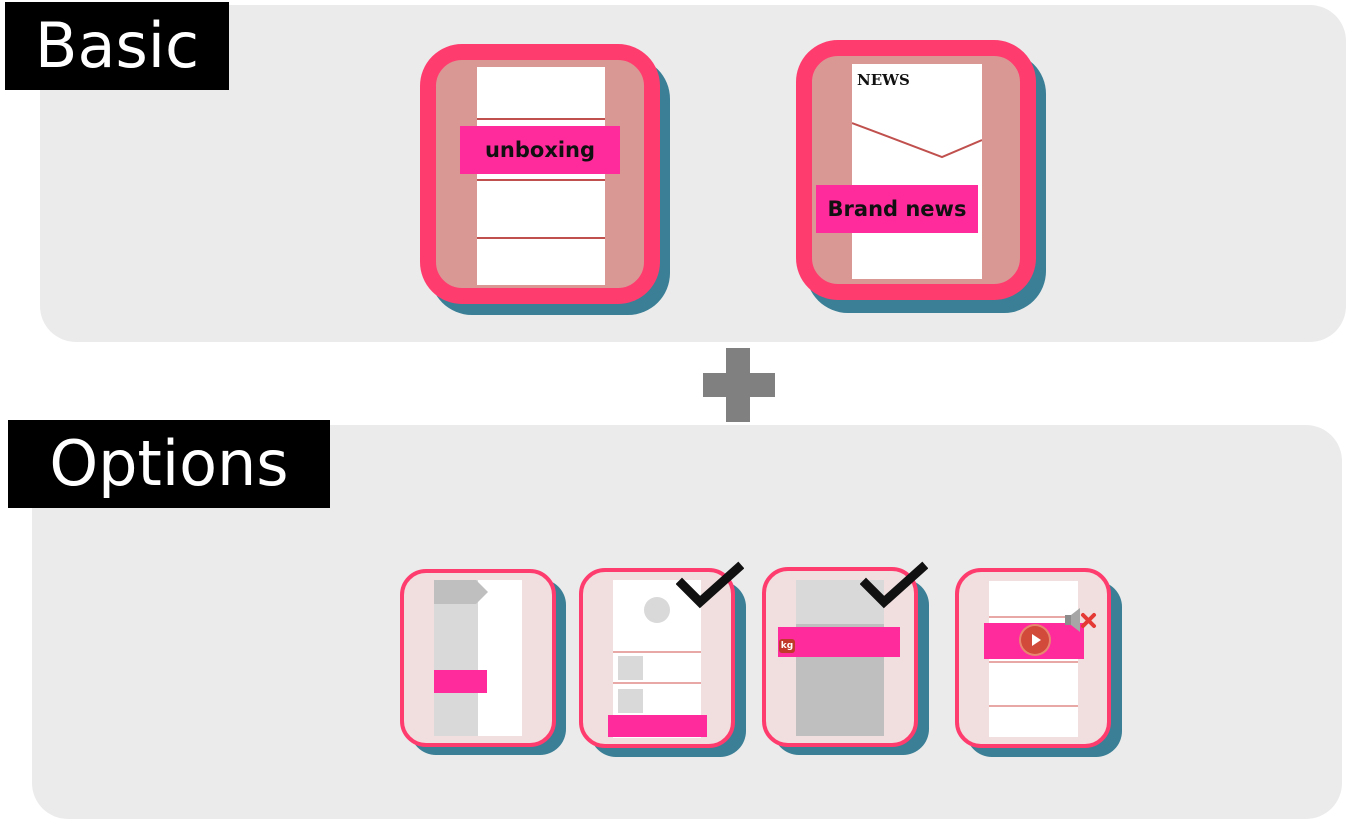 This screenshot has width=1351, height=822. I want to click on option-3-check-icon, so click(894, 585).